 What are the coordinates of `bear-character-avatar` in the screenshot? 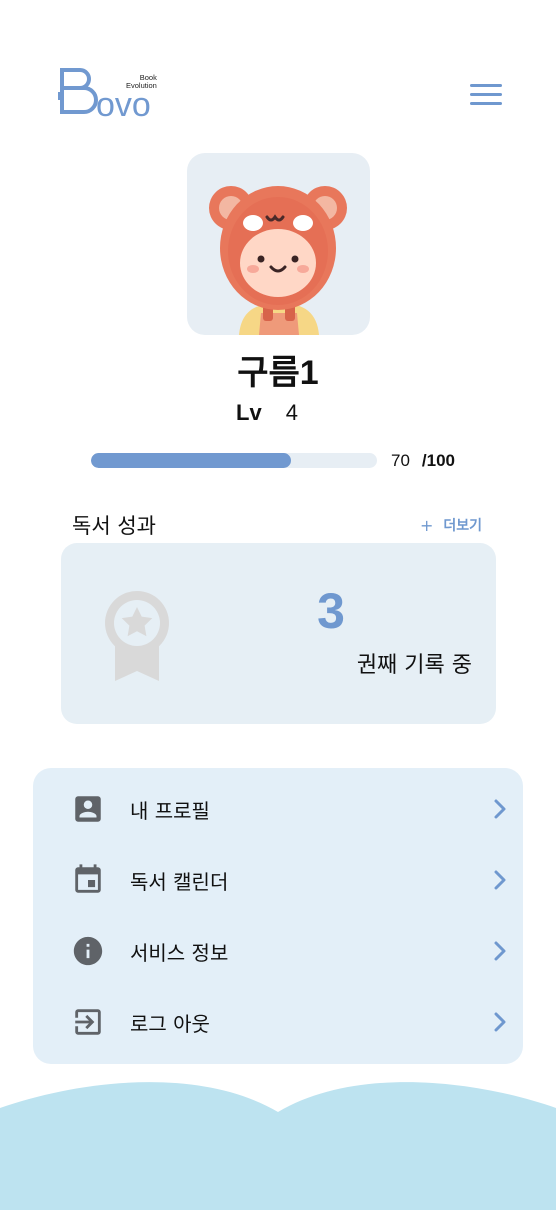 It's located at (278, 260).